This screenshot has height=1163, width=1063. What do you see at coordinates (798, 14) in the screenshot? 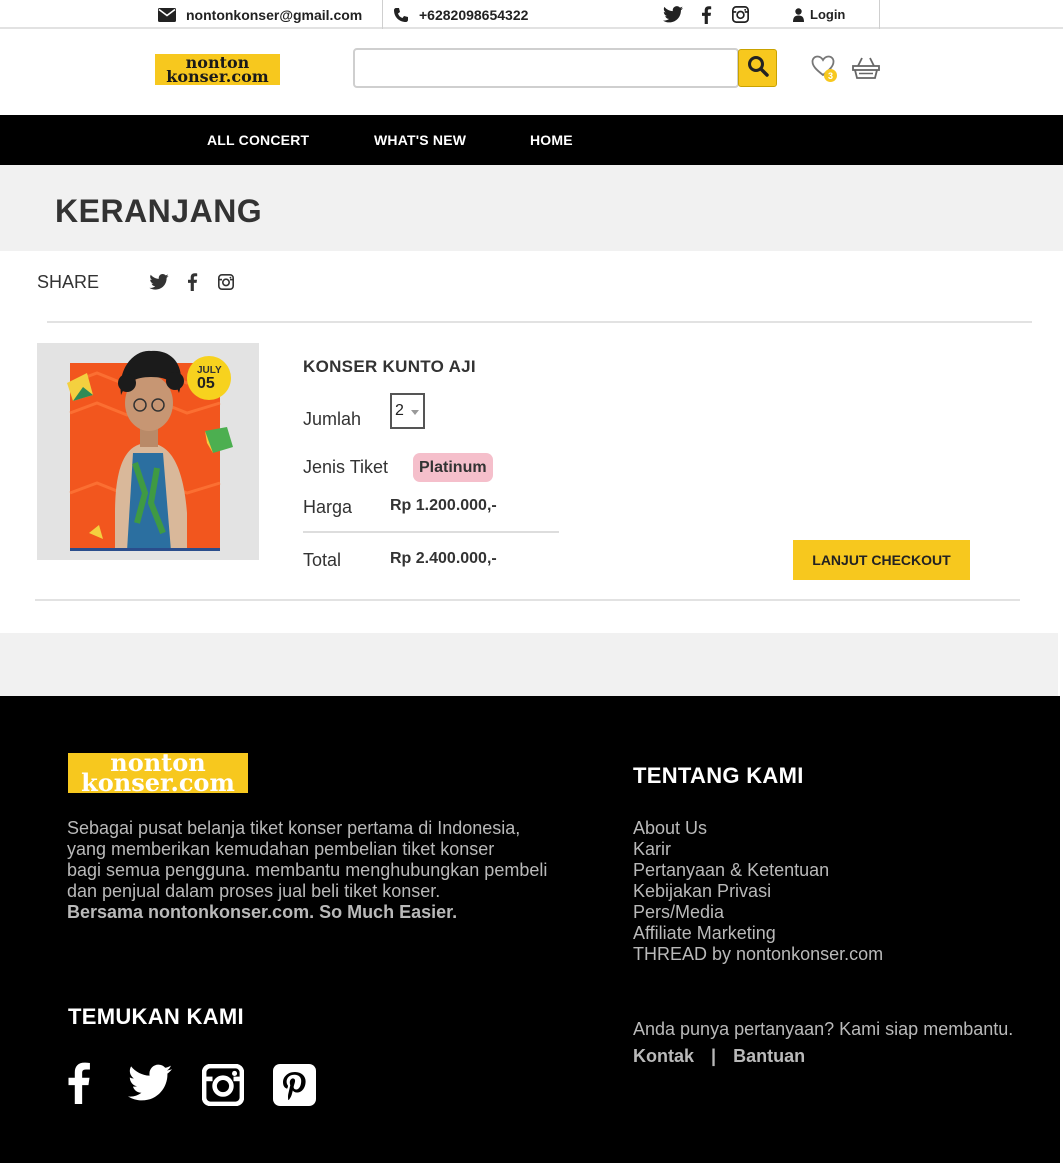
I see `user-icon` at bounding box center [798, 14].